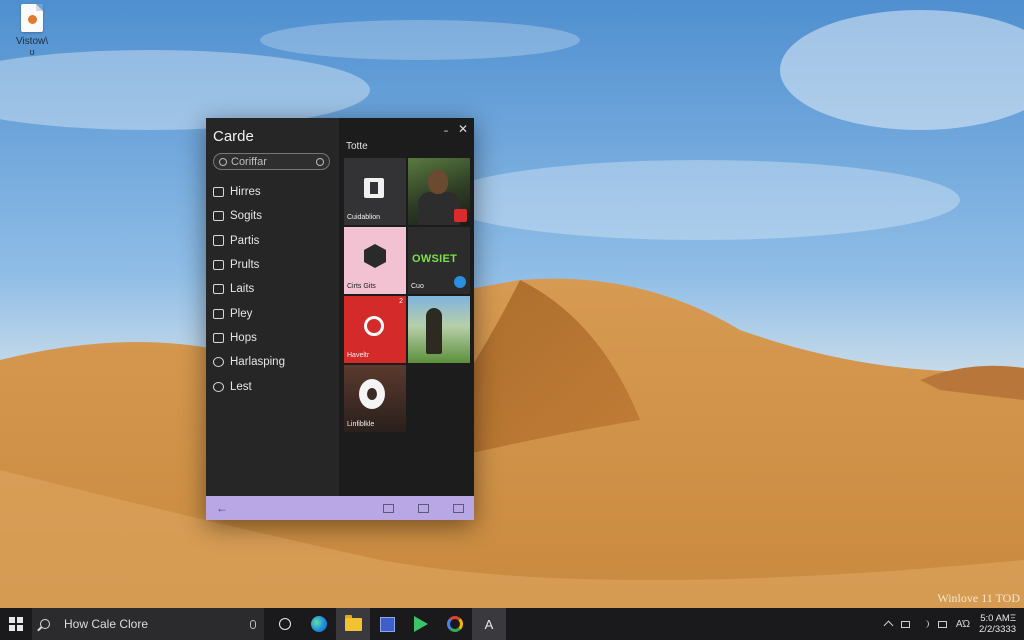  I want to click on window-controls: ˗ ✕, so click(456, 129).